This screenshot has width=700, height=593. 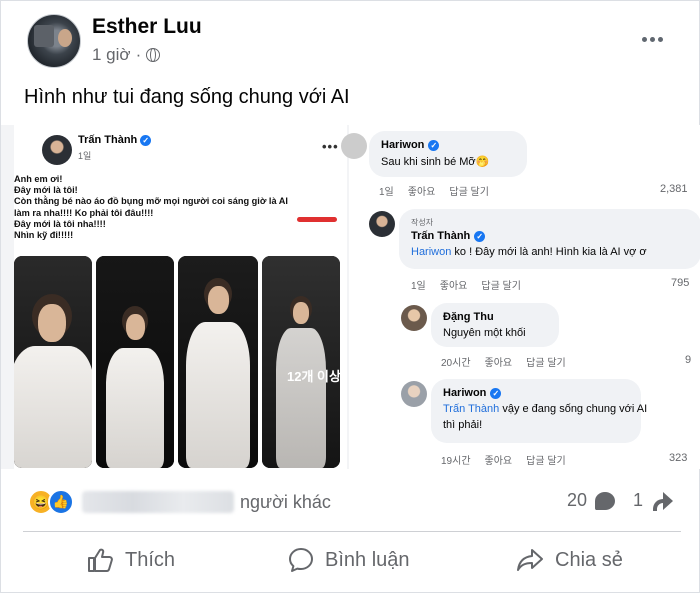 I want to click on comment-button: Bình luận, so click(x=348, y=560).